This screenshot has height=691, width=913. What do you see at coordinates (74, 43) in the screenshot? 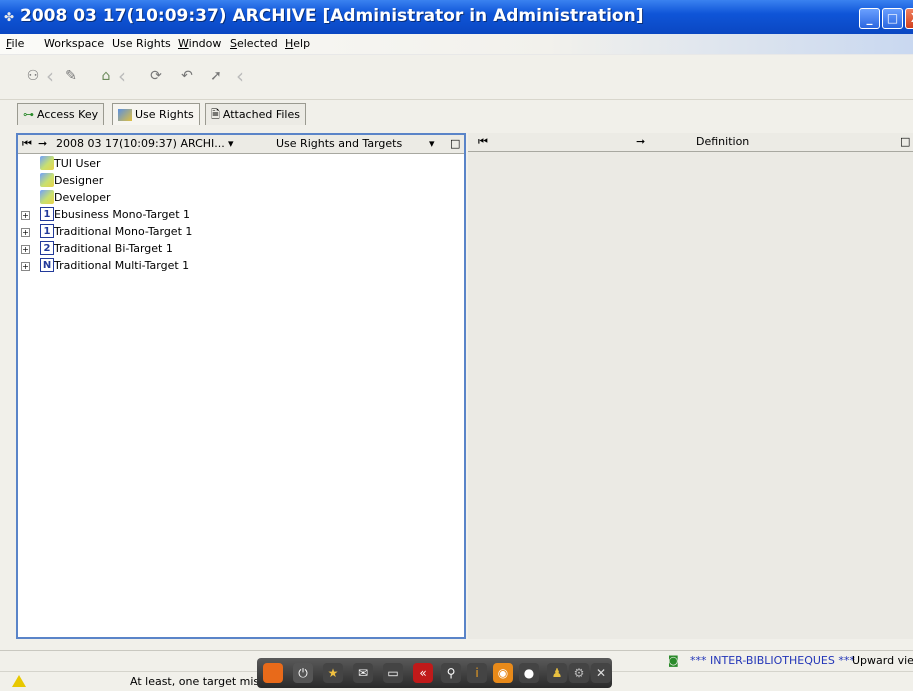
I see `menu-workspace: Workspace` at bounding box center [74, 43].